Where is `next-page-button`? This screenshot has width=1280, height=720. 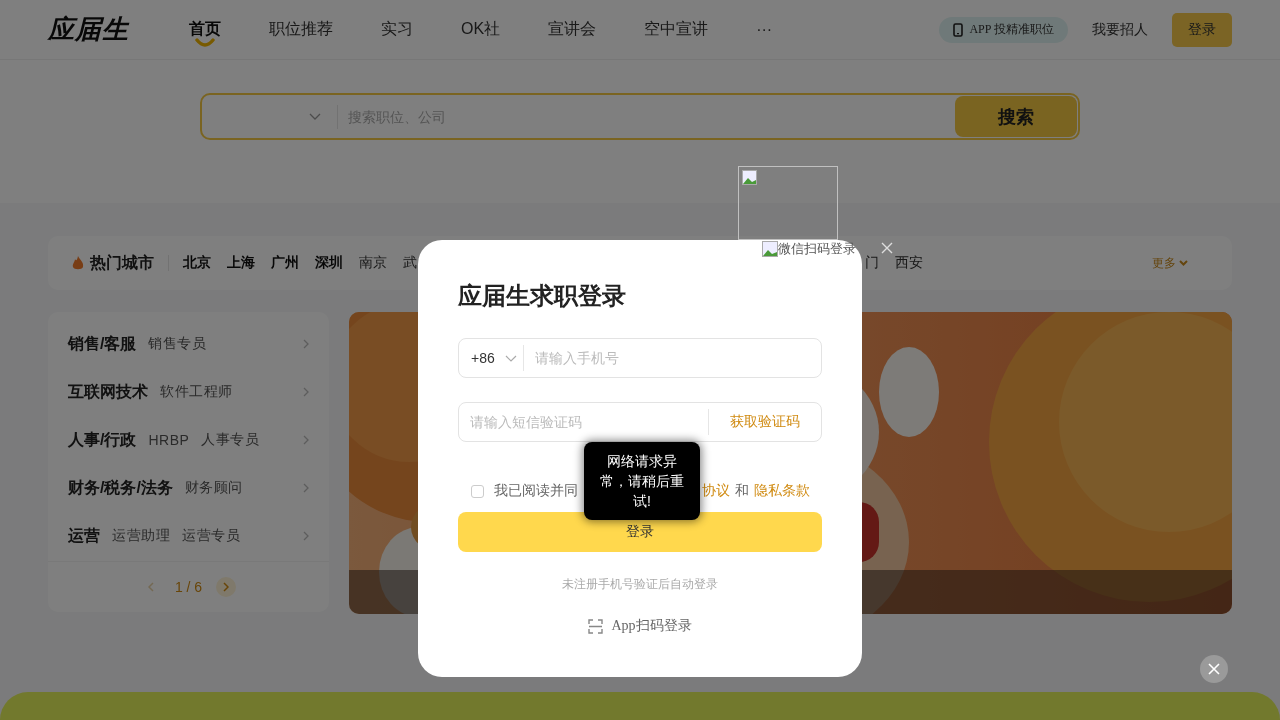 next-page-button is located at coordinates (226, 587).